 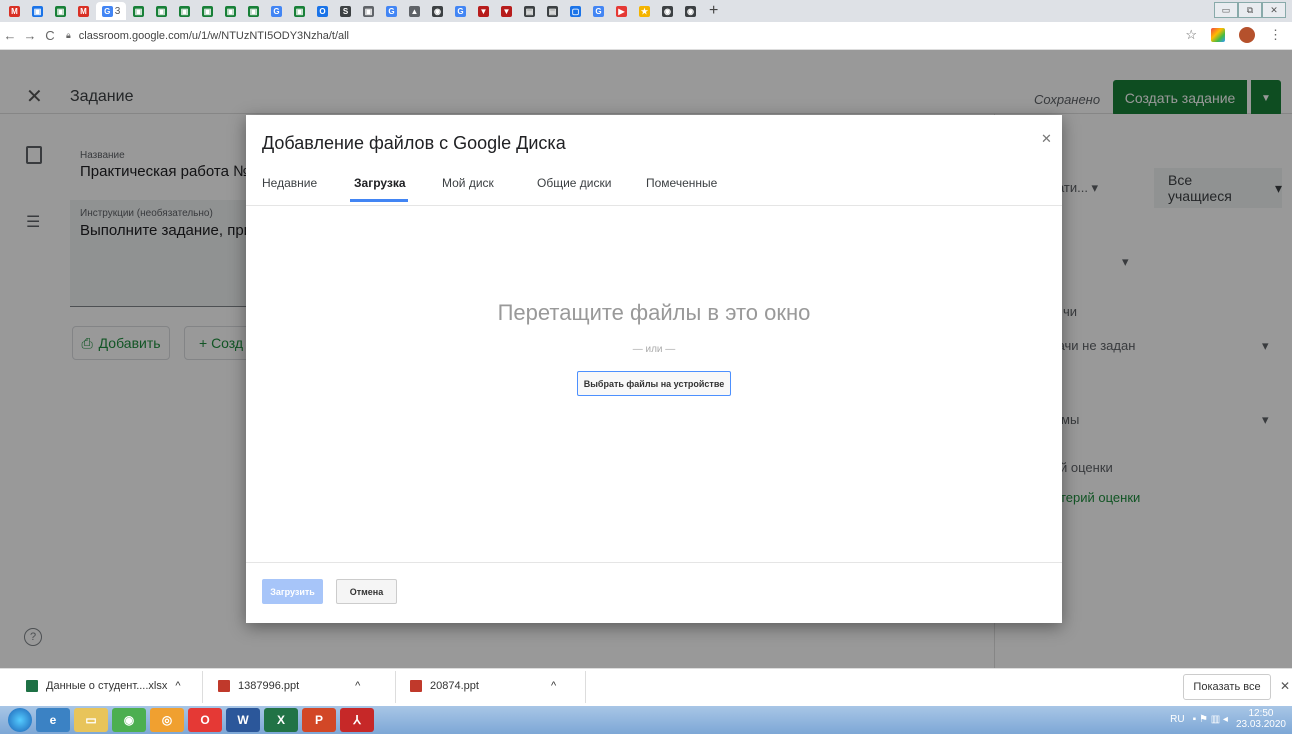 What do you see at coordinates (1275, 35) in the screenshot?
I see `menu-icon: ⋮` at bounding box center [1275, 35].